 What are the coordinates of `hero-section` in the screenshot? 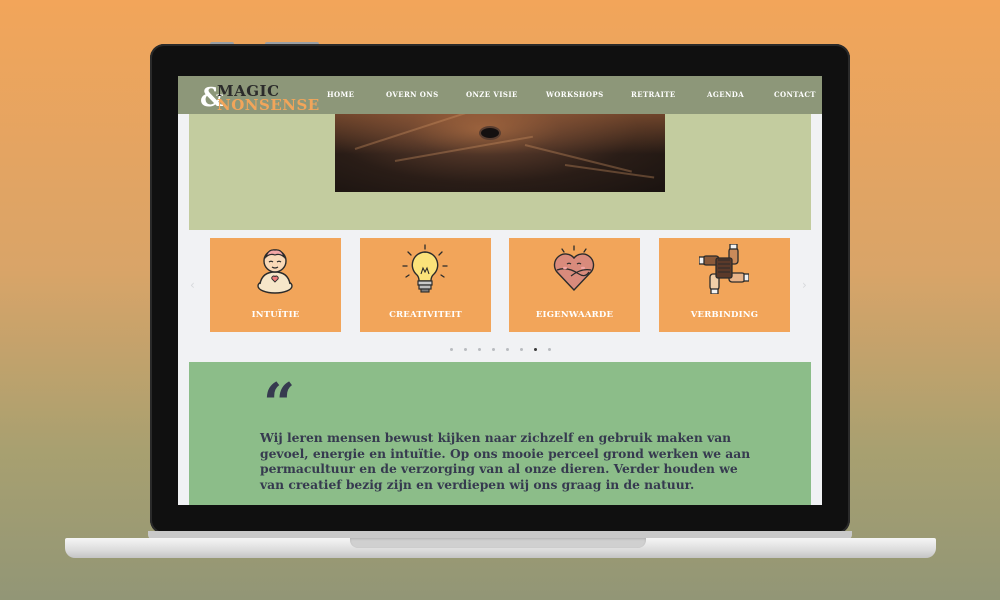 It's located at (500, 170).